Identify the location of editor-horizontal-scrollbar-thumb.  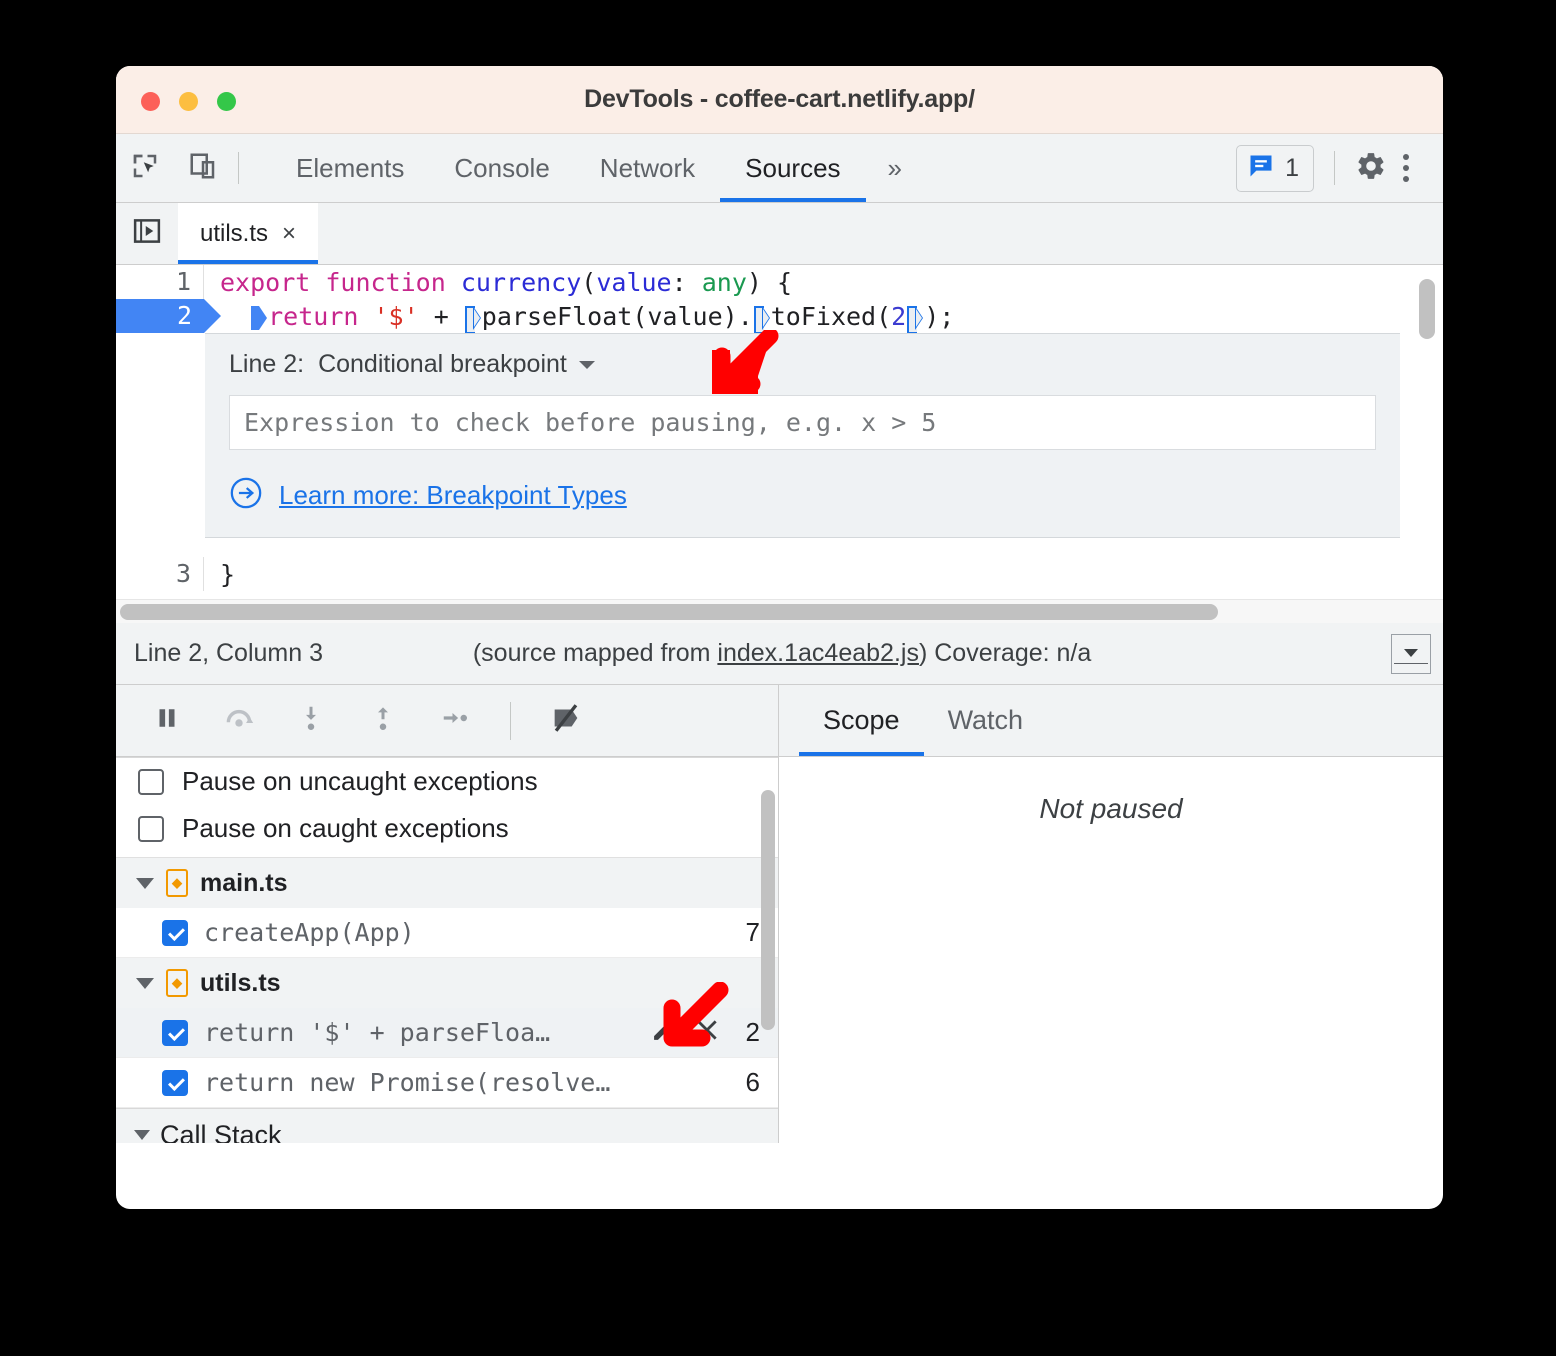
(669, 612).